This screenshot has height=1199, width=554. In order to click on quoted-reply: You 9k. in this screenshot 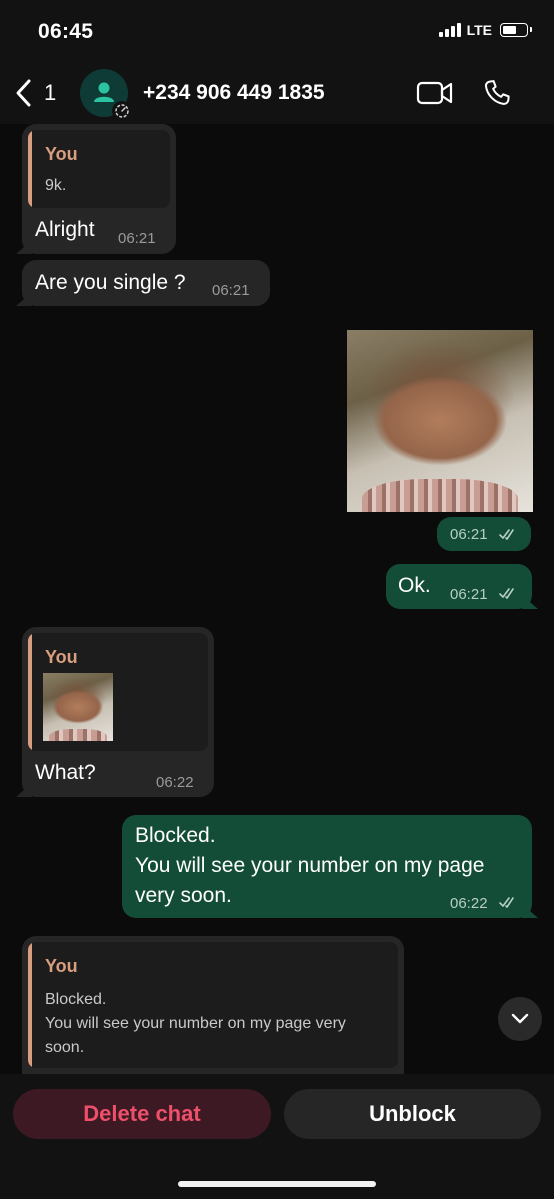, I will do `click(99, 169)`.